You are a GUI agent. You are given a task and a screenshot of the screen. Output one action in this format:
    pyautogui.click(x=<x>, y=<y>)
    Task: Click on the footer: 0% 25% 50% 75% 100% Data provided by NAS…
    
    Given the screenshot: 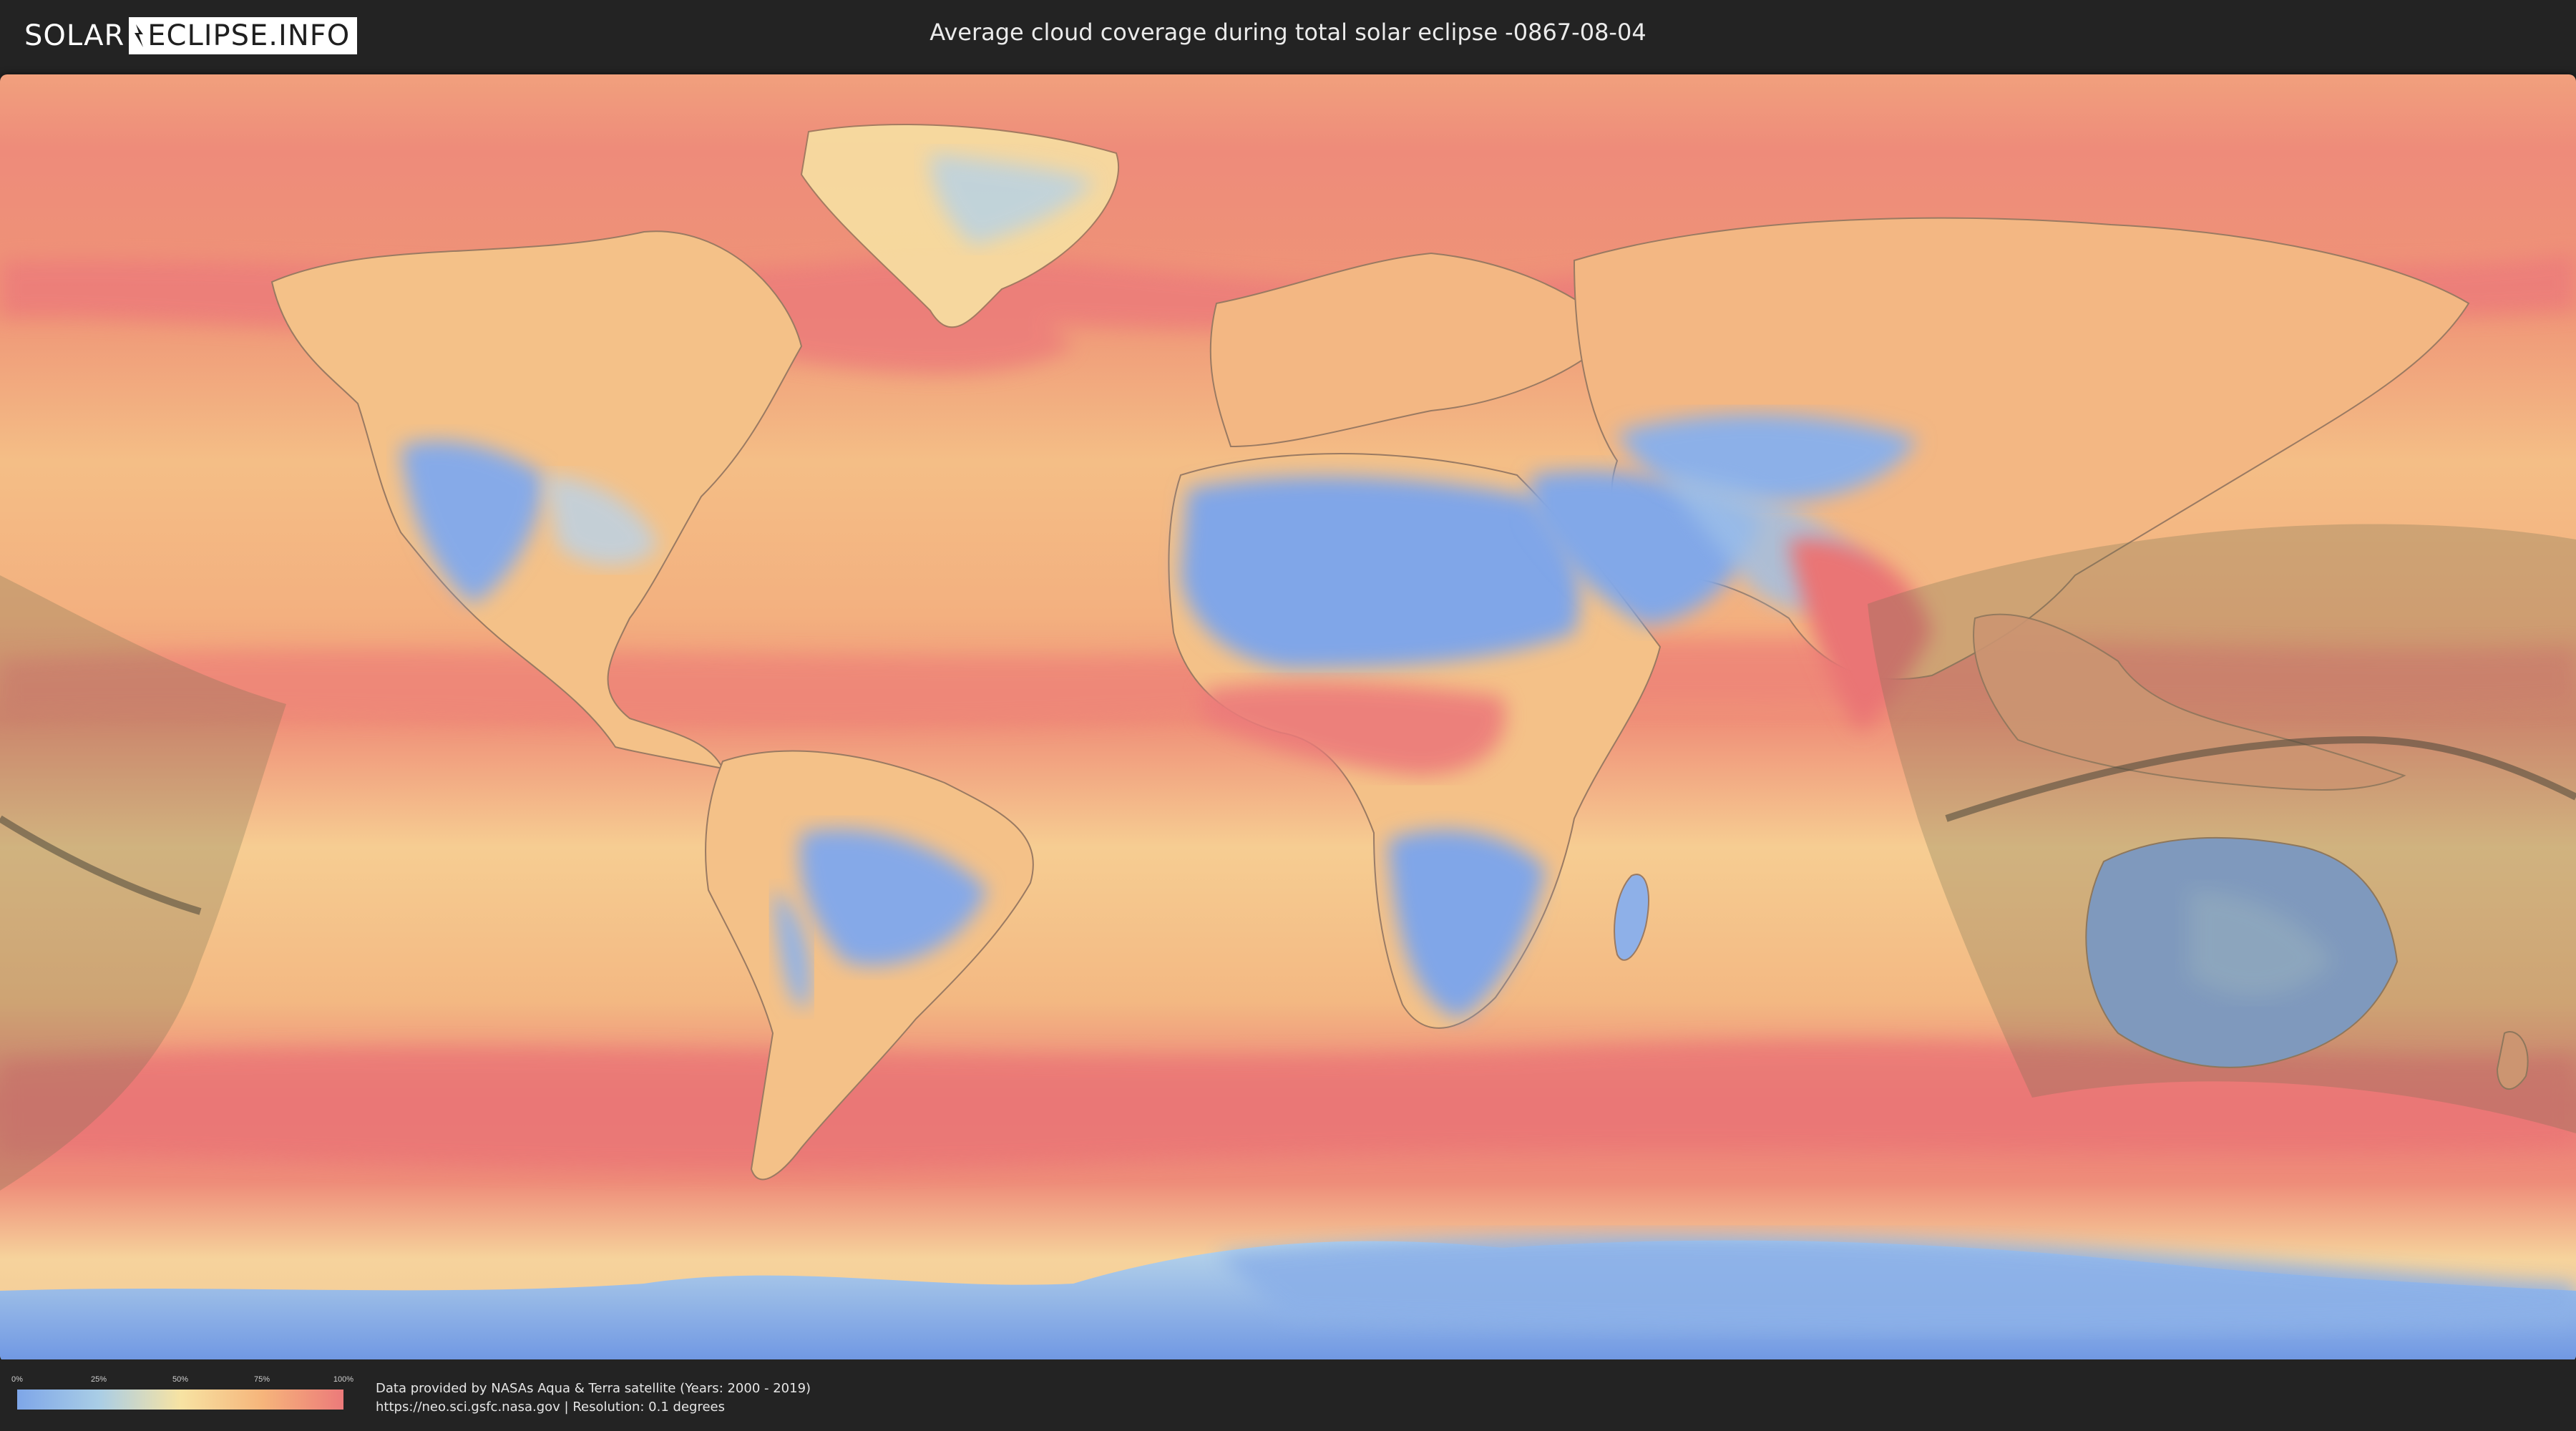 What is the action you would take?
    pyautogui.click(x=1288, y=1395)
    